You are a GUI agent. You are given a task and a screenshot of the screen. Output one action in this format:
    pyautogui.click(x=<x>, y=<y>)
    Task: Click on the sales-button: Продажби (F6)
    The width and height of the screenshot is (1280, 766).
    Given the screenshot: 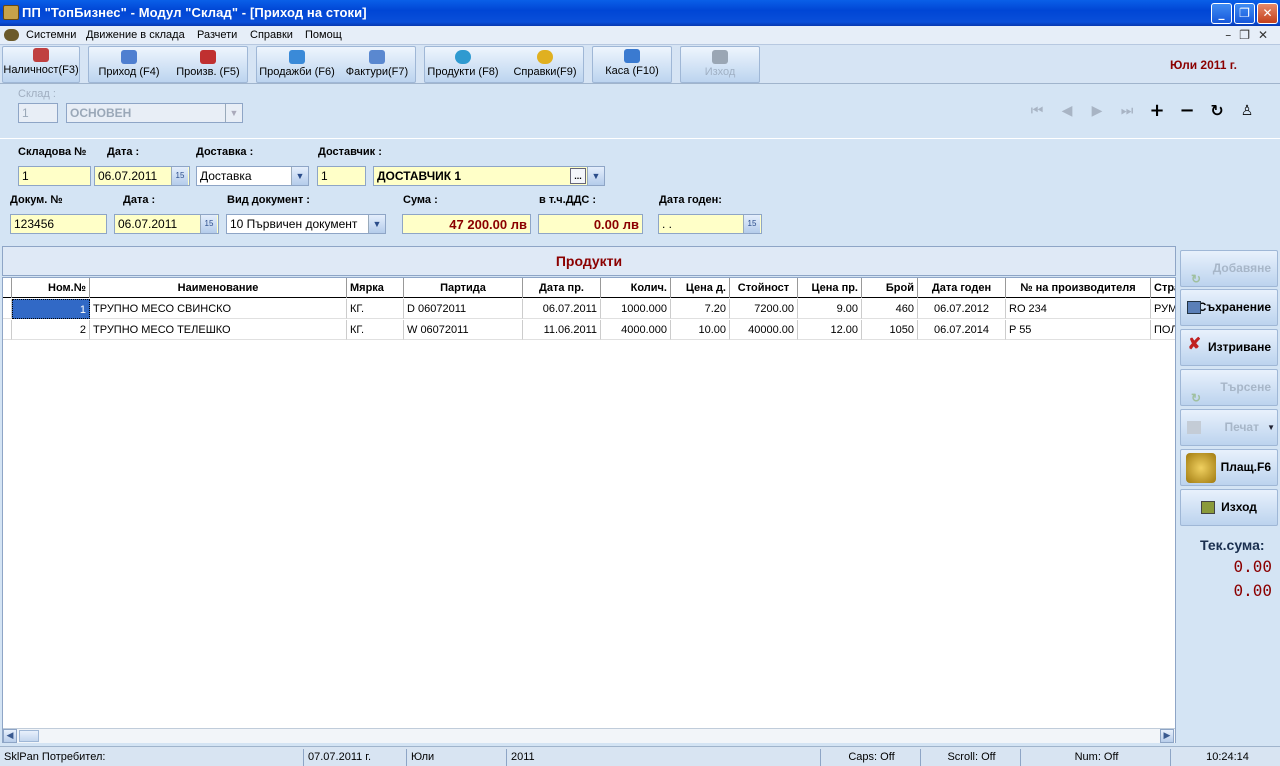 What is the action you would take?
    pyautogui.click(x=297, y=66)
    